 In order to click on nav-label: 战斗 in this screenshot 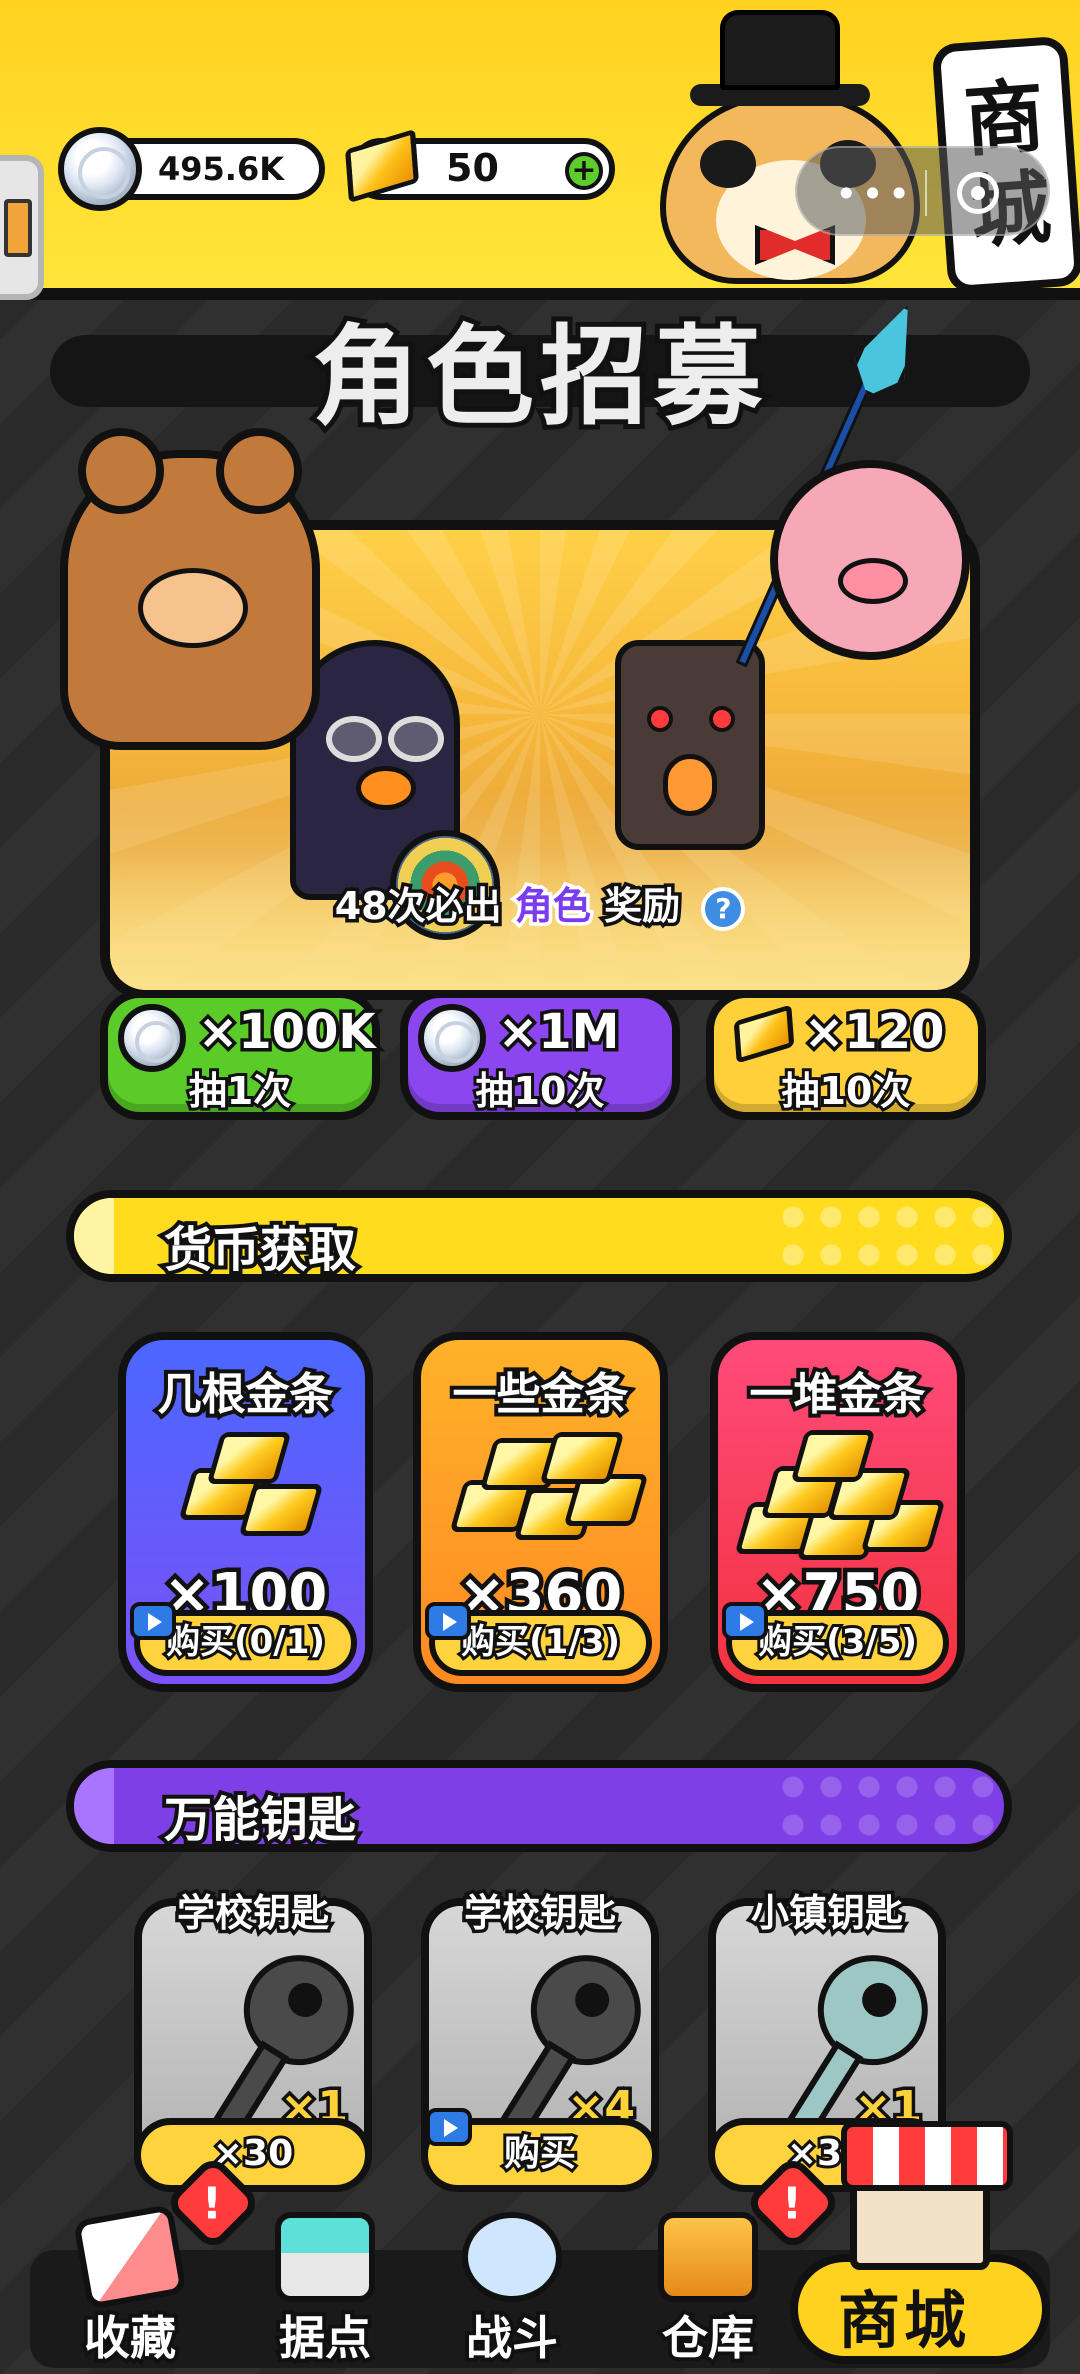, I will do `click(512, 2338)`.